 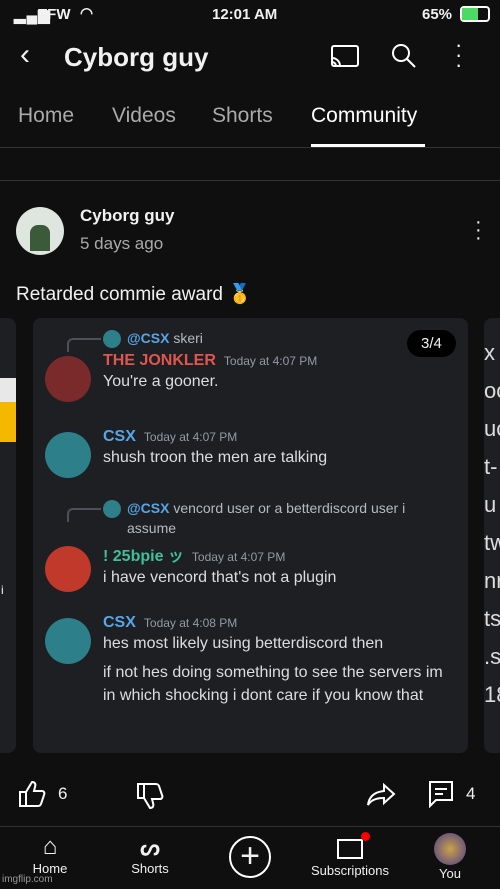 I want to click on nav-you: You, so click(x=450, y=854).